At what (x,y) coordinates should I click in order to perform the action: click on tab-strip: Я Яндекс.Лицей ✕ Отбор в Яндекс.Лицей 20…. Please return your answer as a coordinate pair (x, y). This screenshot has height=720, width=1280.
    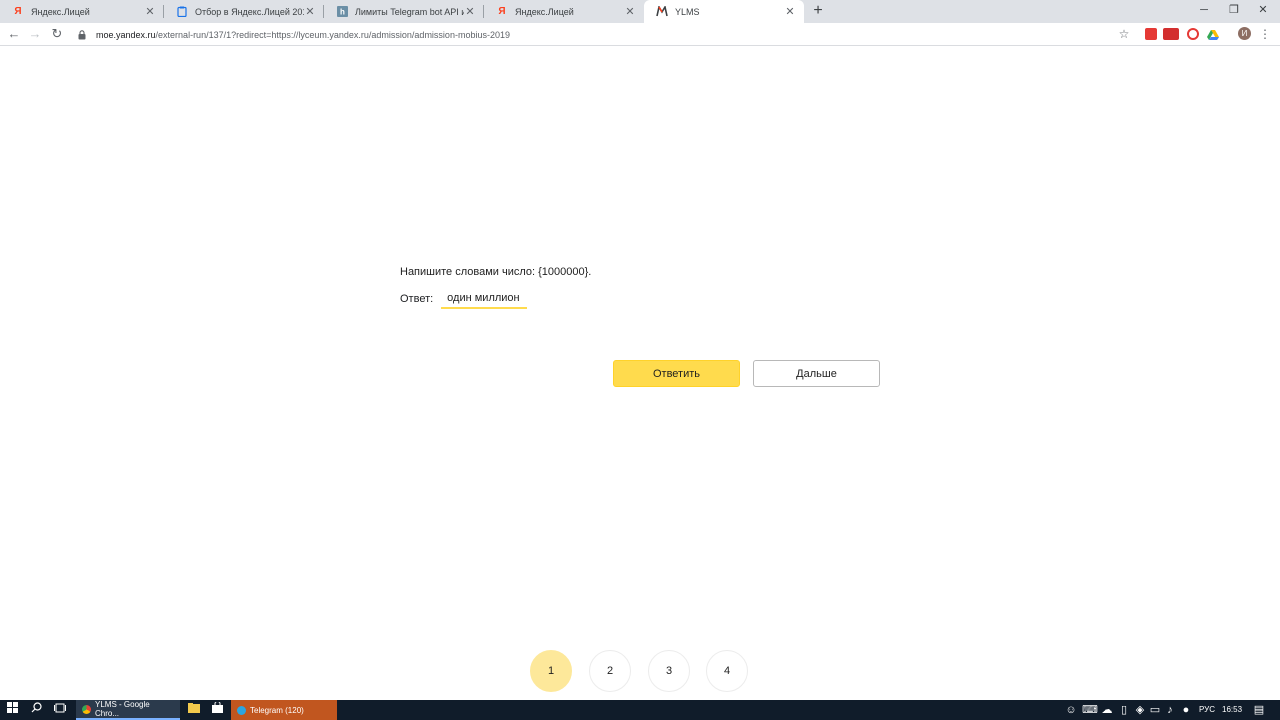
    Looking at the image, I should click on (640, 11).